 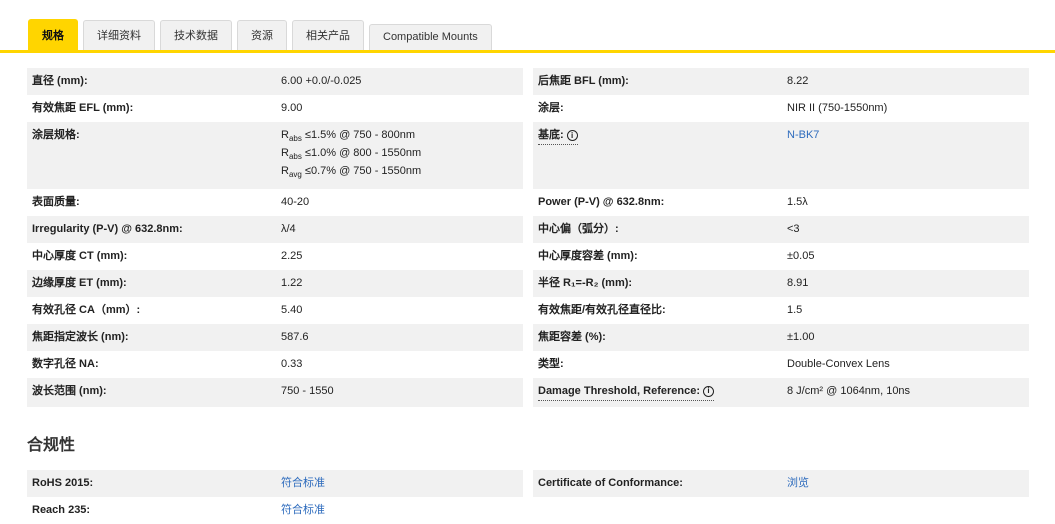 What do you see at coordinates (781, 510) in the screenshot?
I see `empty-cell` at bounding box center [781, 510].